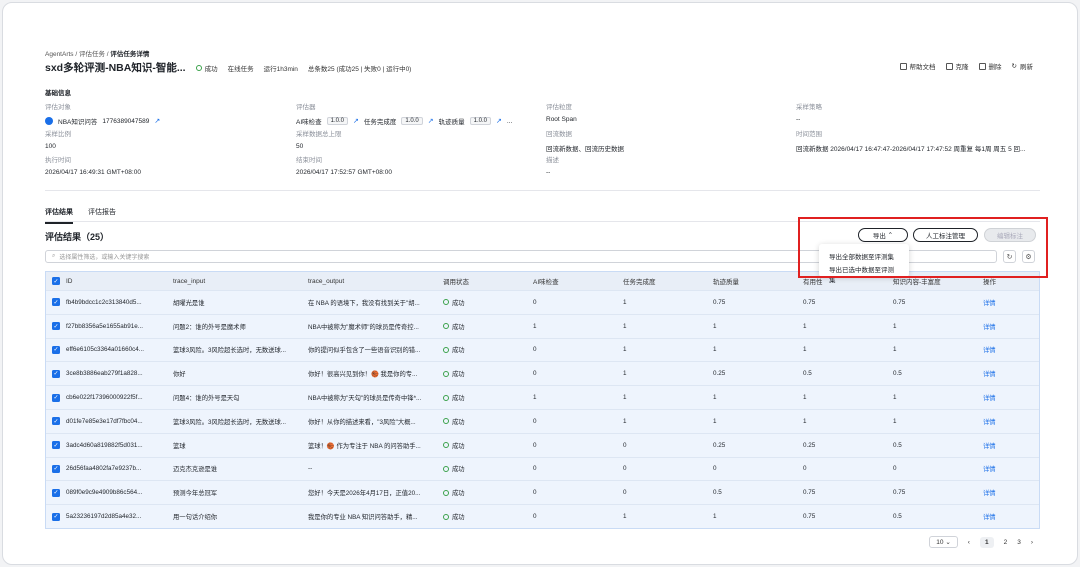 This screenshot has width=1080, height=567. What do you see at coordinates (957, 66) in the screenshot?
I see `clone-button: 克隆` at bounding box center [957, 66].